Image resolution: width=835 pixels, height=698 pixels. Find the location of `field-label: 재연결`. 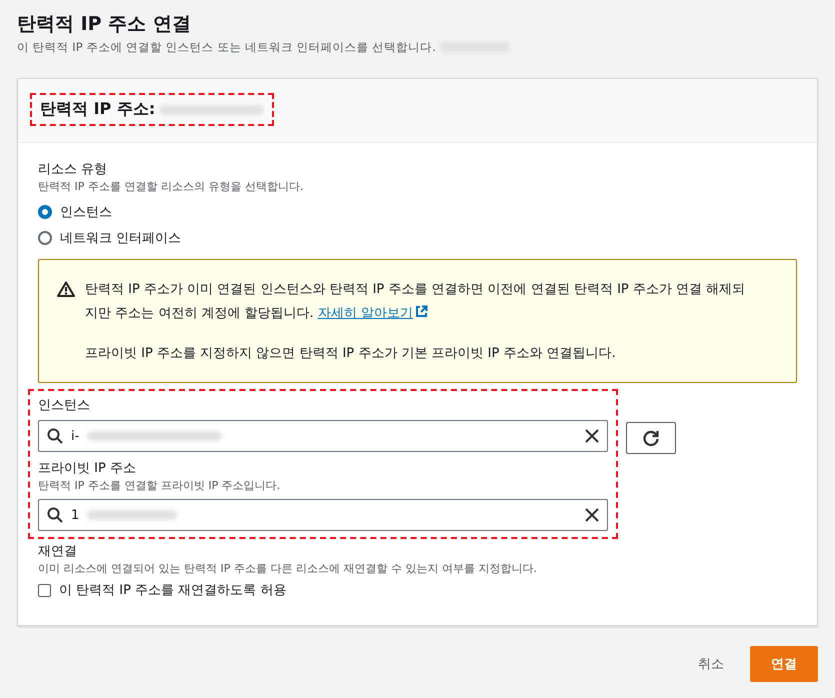

field-label: 재연결 is located at coordinates (58, 552).